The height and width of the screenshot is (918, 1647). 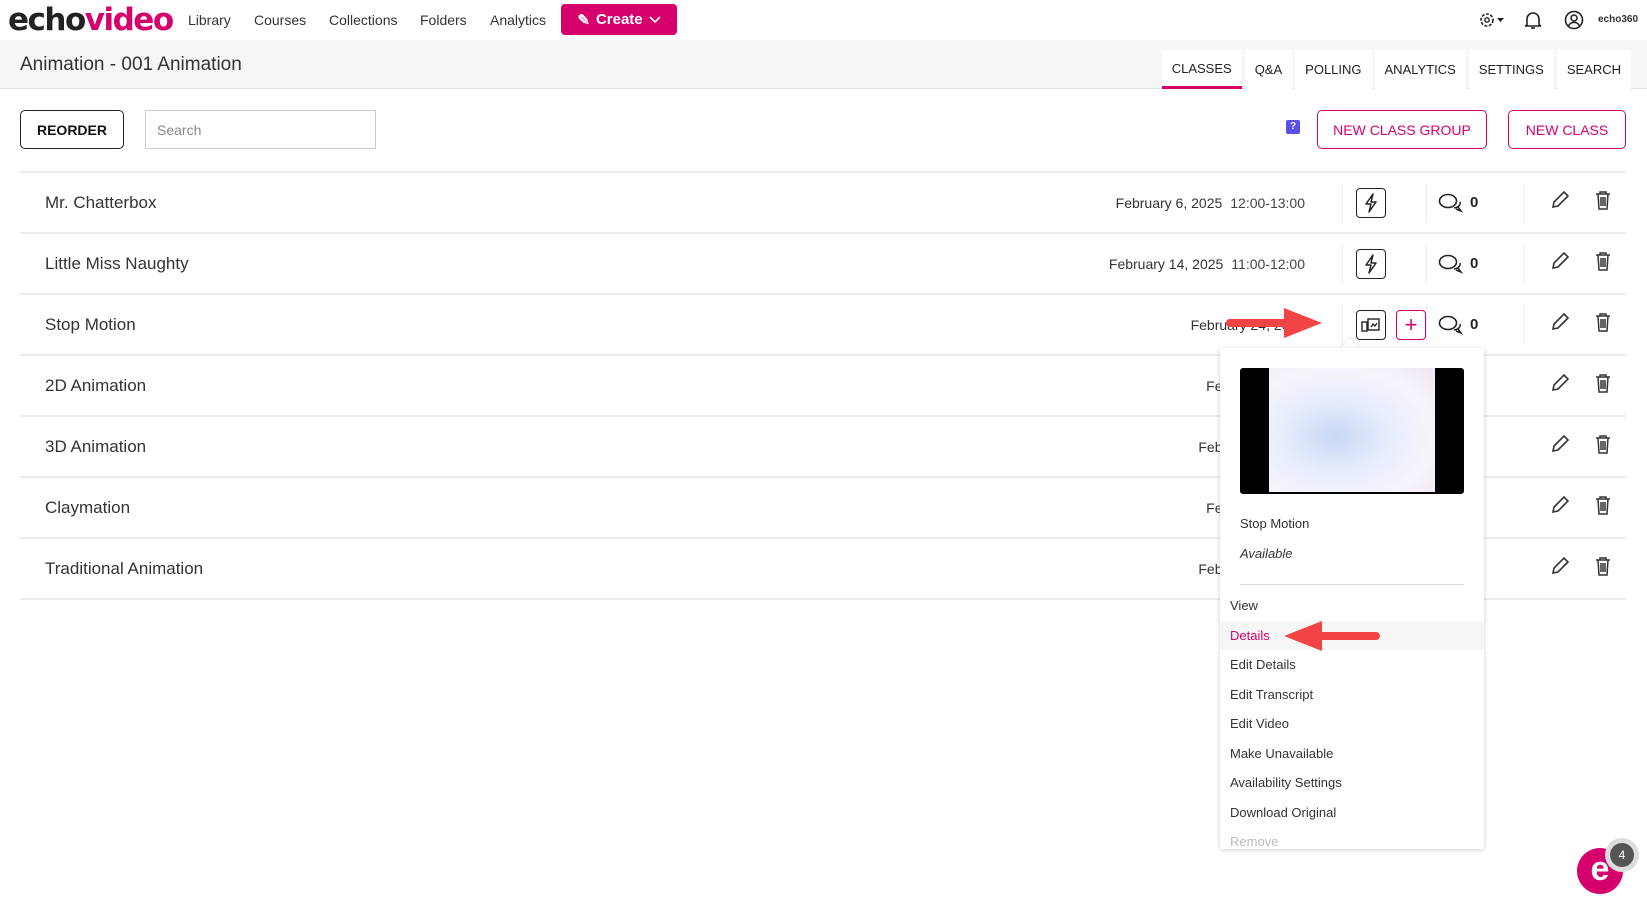 What do you see at coordinates (1352, 694) in the screenshot?
I see `menu-item-edit-transcript: Edit Transcript` at bounding box center [1352, 694].